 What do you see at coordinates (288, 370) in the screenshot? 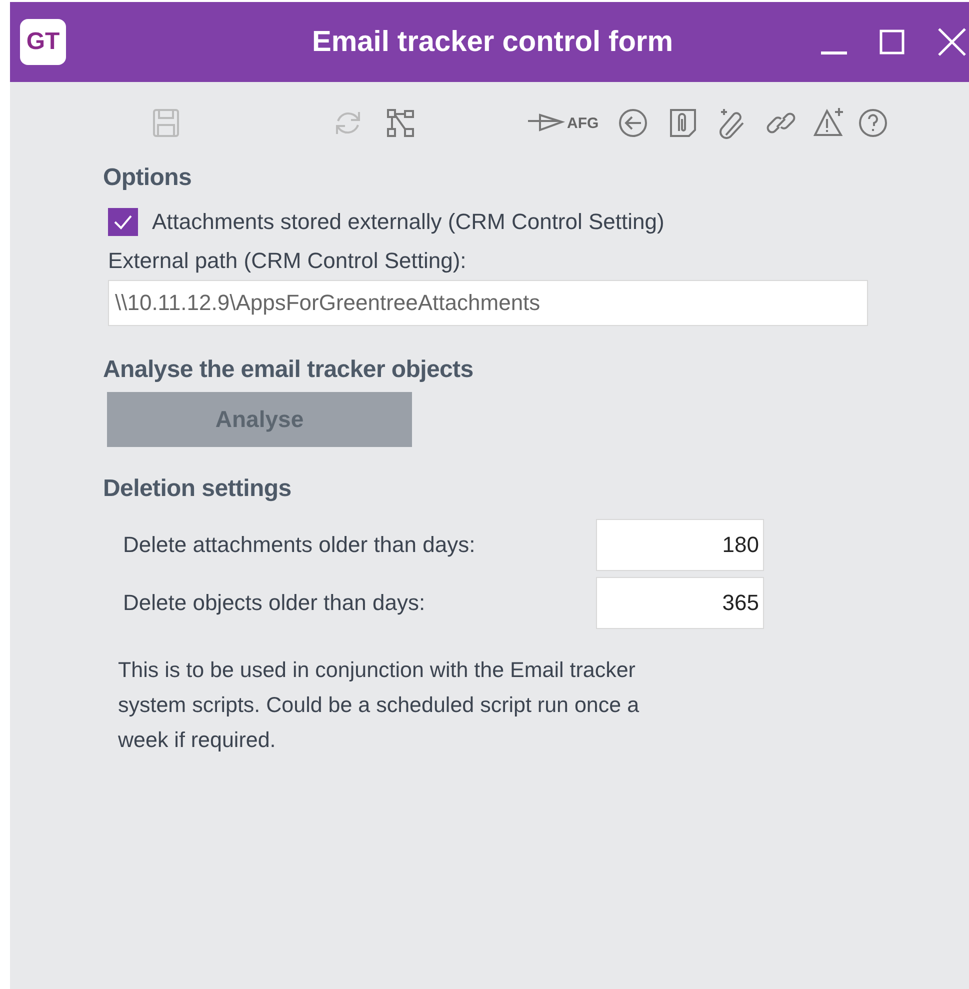
I see `section-heading: Analyse the email tracker objects` at bounding box center [288, 370].